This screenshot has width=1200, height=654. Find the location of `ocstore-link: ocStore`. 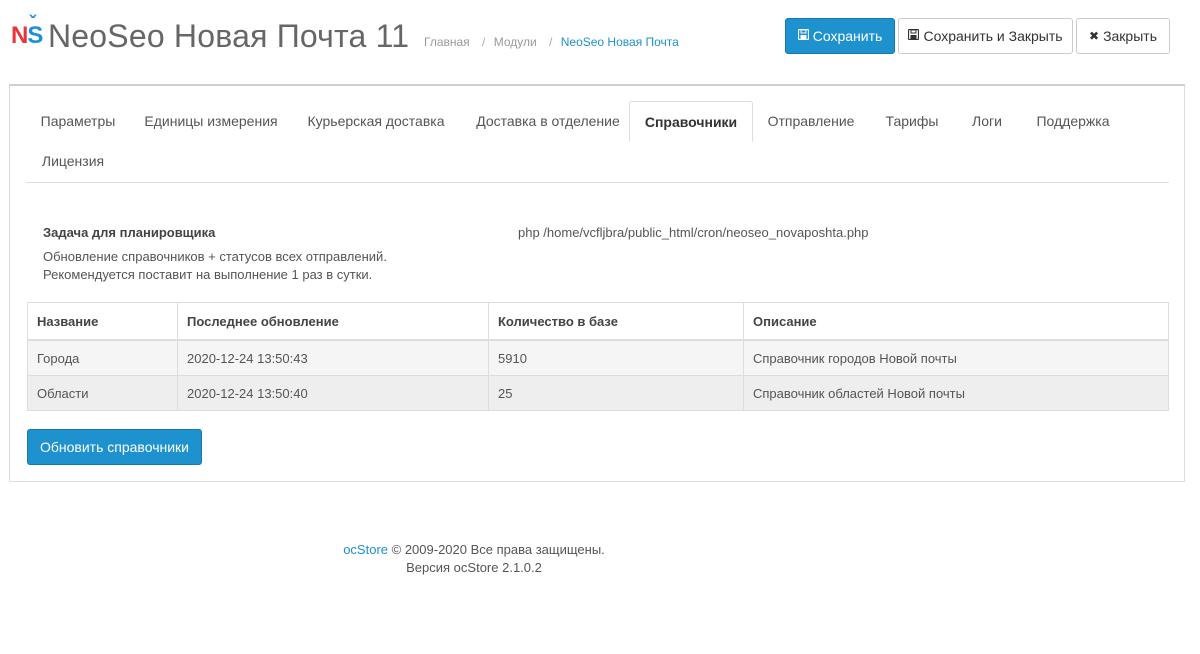

ocstore-link: ocStore is located at coordinates (365, 549).